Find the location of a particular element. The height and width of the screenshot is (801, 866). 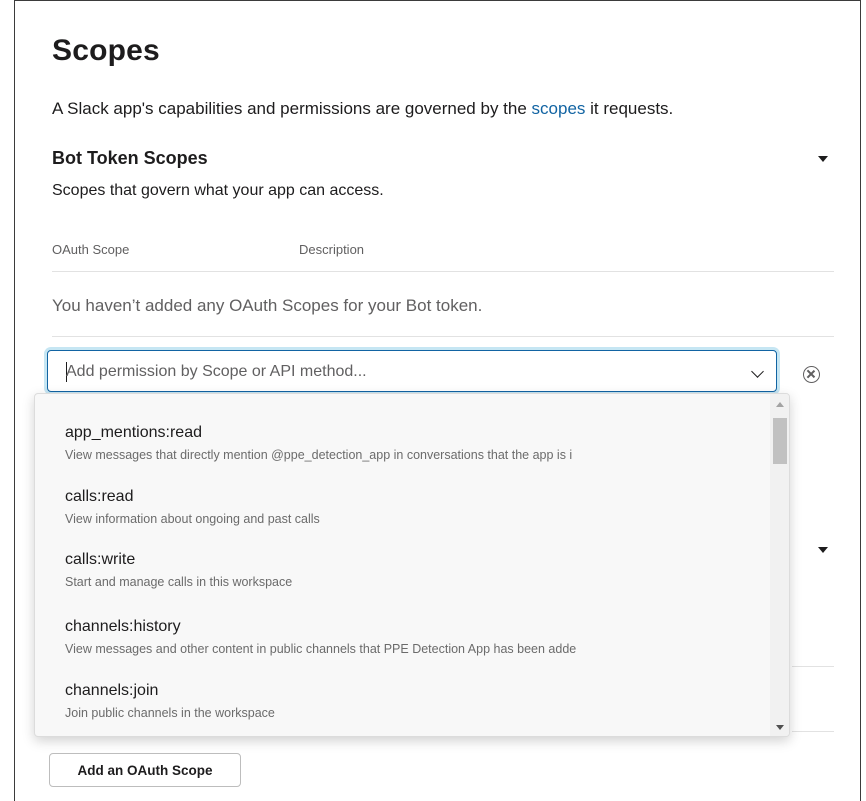

add-oauth-scope-button: Add an OAuth Scope is located at coordinates (145, 770).